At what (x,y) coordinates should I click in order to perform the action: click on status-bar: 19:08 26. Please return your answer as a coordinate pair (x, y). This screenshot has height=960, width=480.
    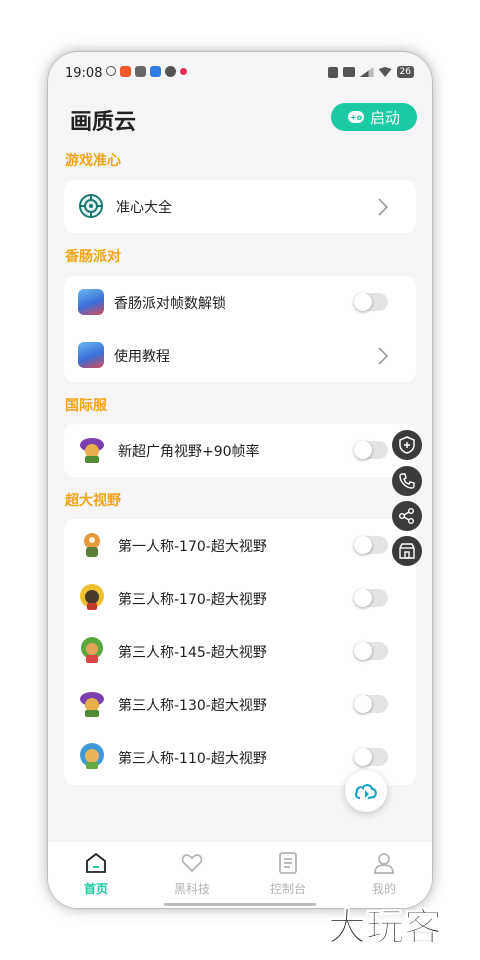
    Looking at the image, I should click on (240, 74).